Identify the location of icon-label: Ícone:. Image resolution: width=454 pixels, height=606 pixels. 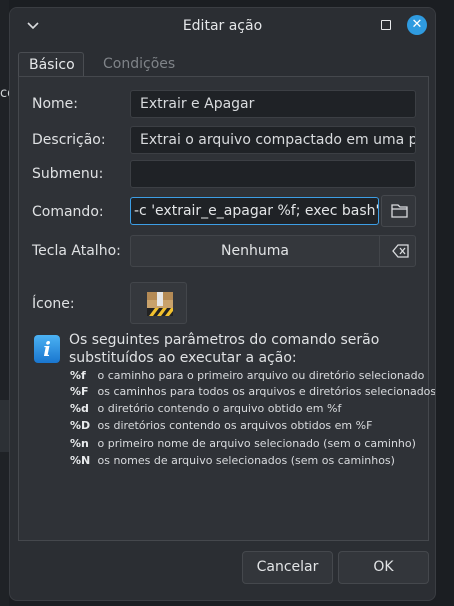
(53, 304).